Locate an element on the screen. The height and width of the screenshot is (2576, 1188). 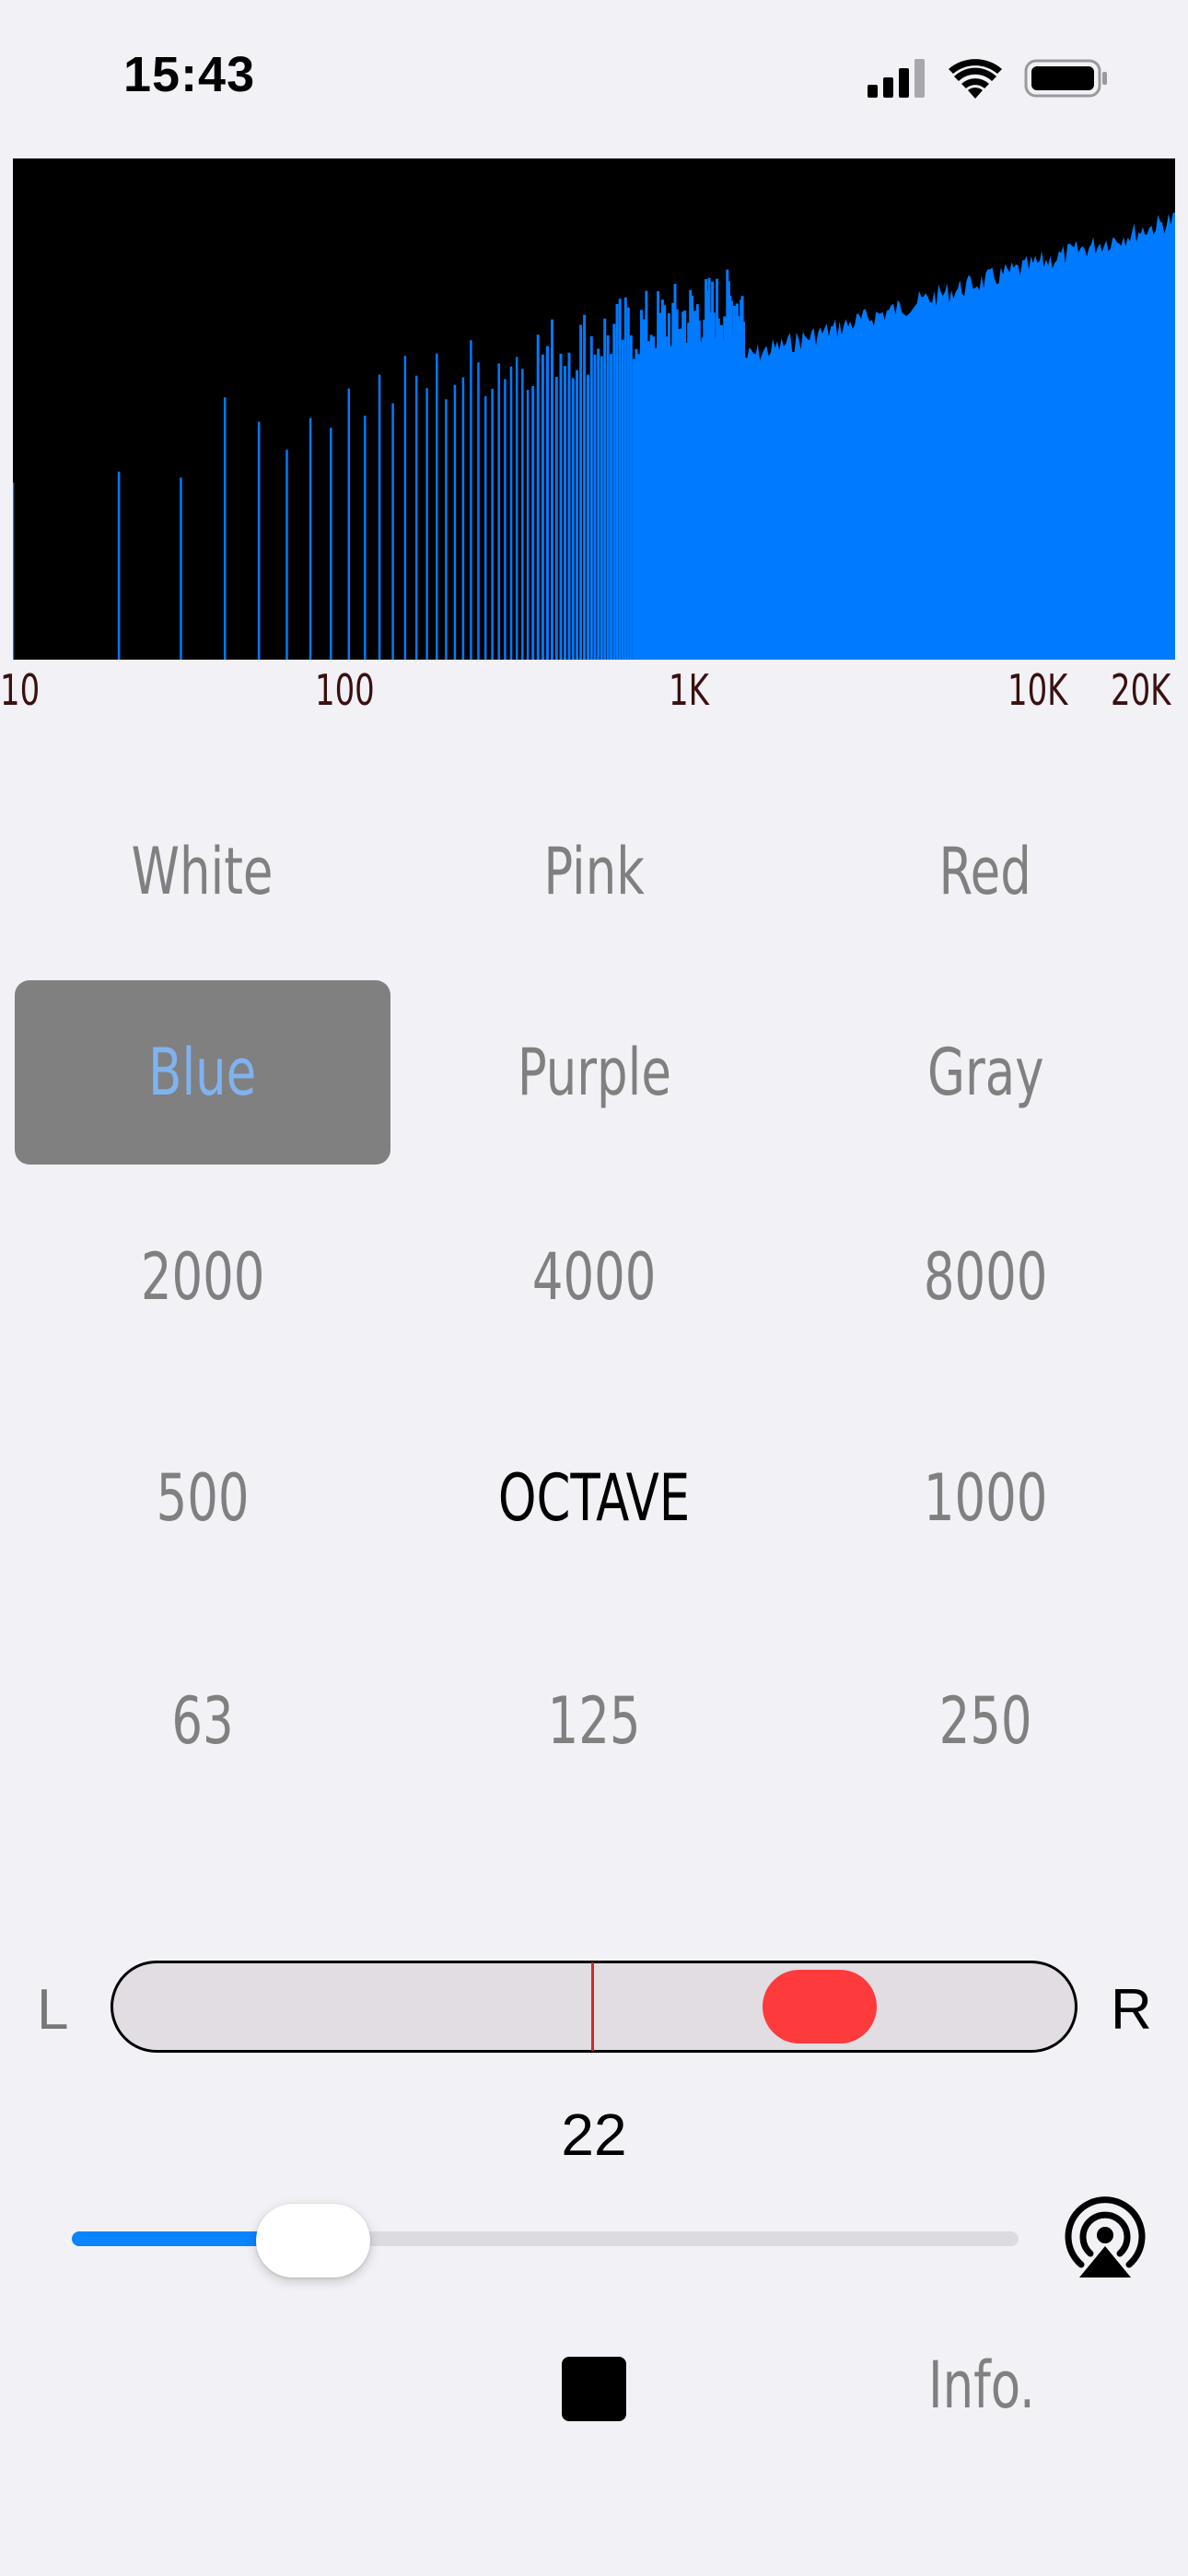
band-2000-button: 2000 is located at coordinates (202, 1277).